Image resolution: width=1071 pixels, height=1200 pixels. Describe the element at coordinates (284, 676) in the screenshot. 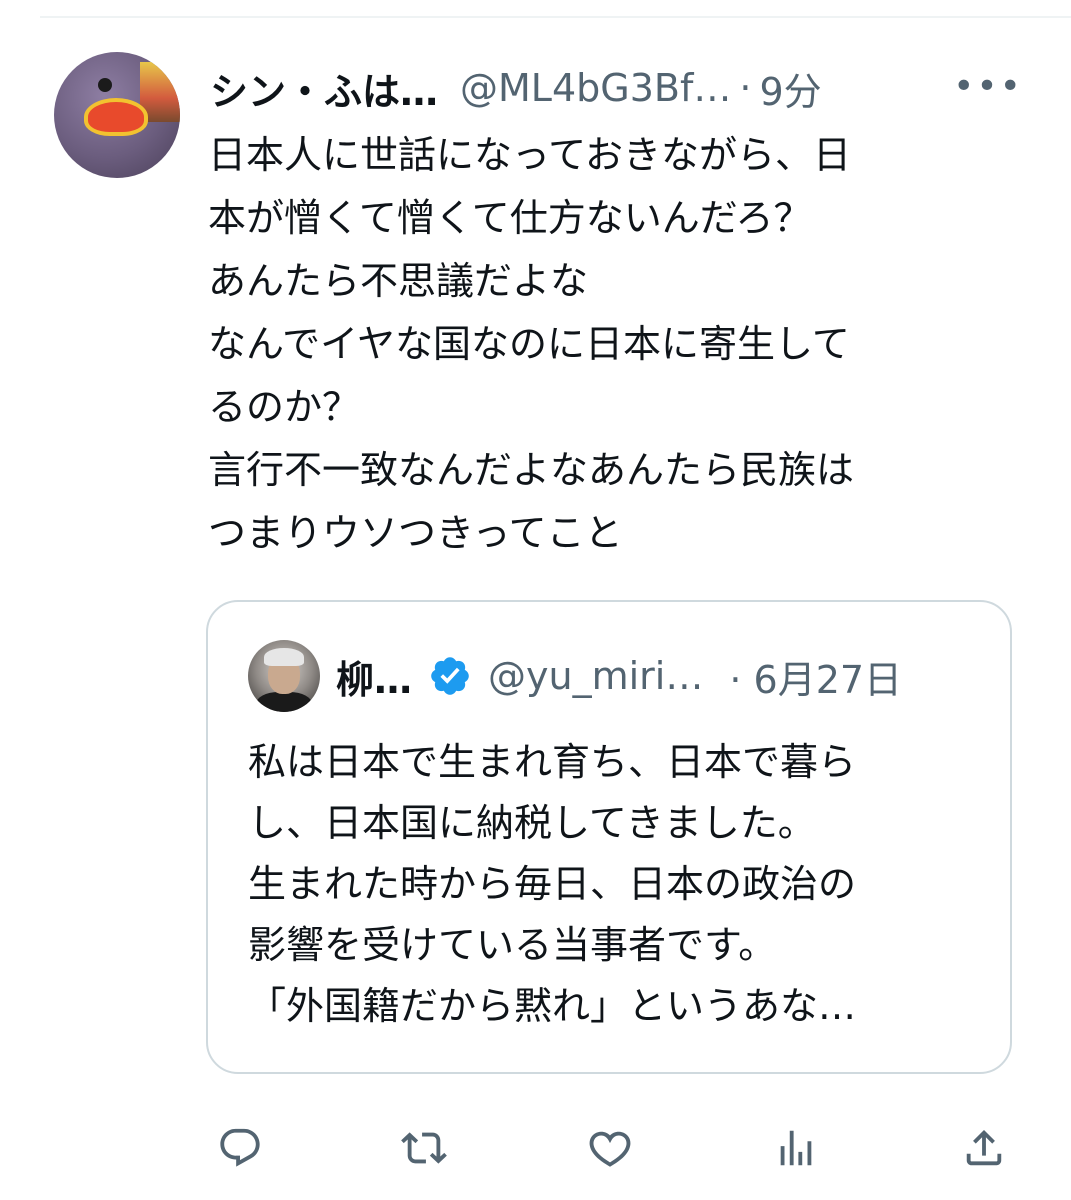

I see `quoted-author-avatar` at that location.